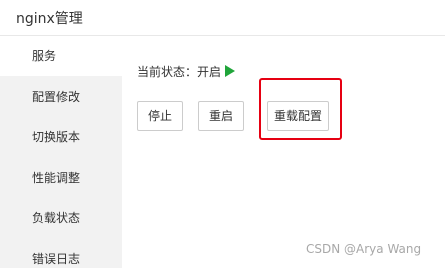  What do you see at coordinates (222, 18) in the screenshot?
I see `title-bar: nginx管理` at bounding box center [222, 18].